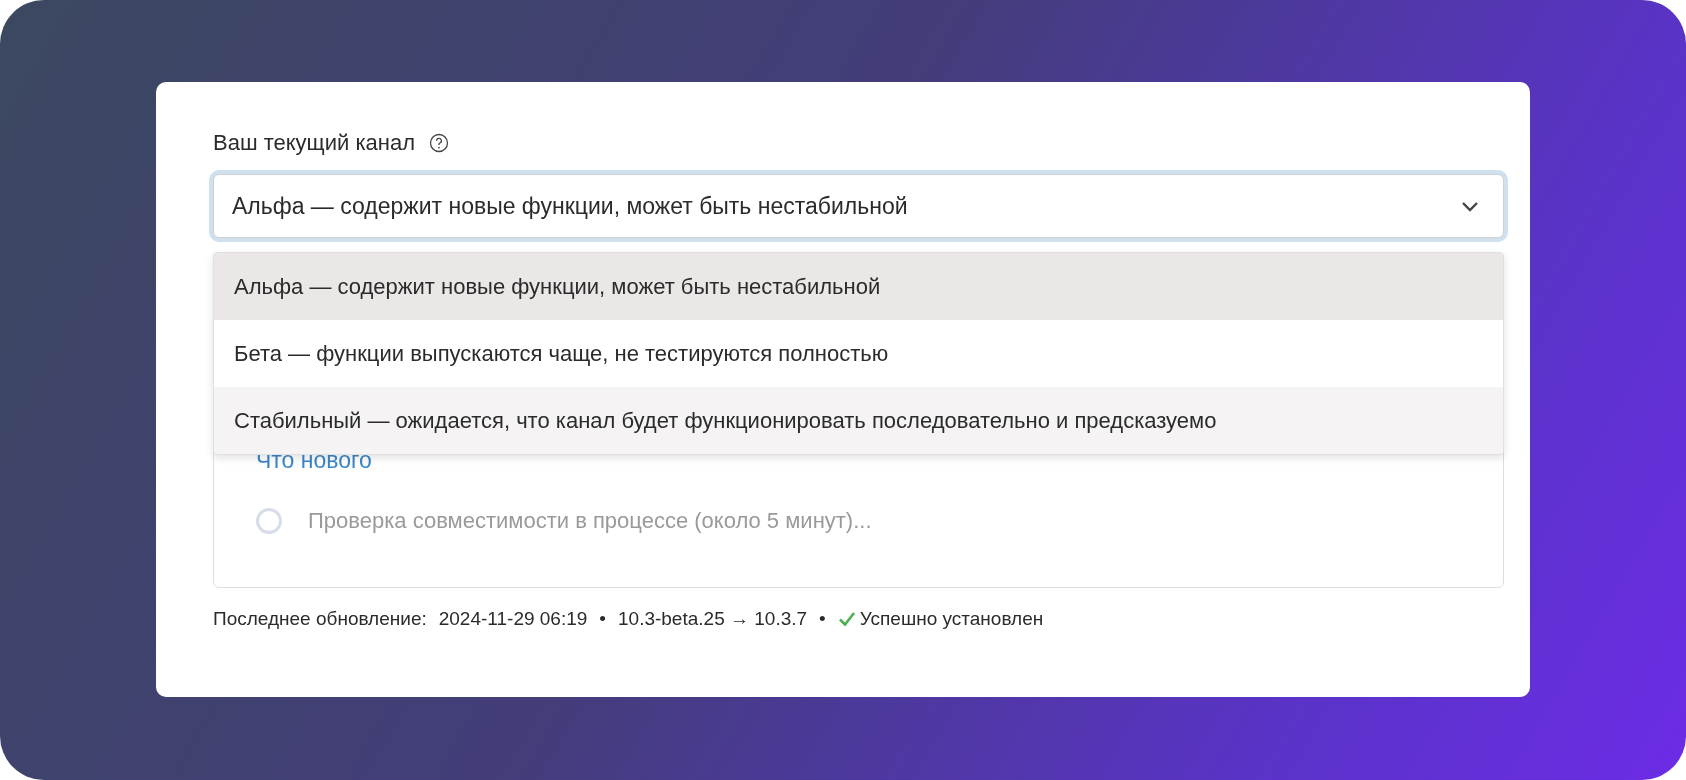 The width and height of the screenshot is (1686, 780). I want to click on chevron-icon, so click(1470, 206).